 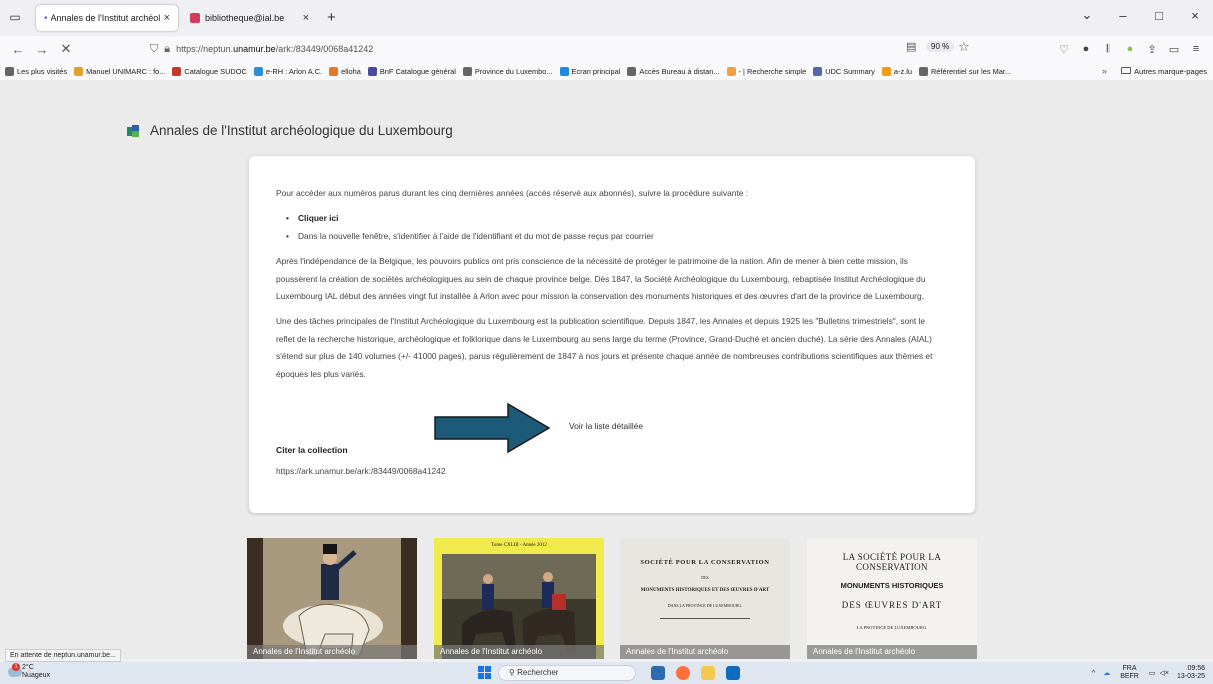 I want to click on click-here-link: Cliquer ici, so click(x=613, y=219).